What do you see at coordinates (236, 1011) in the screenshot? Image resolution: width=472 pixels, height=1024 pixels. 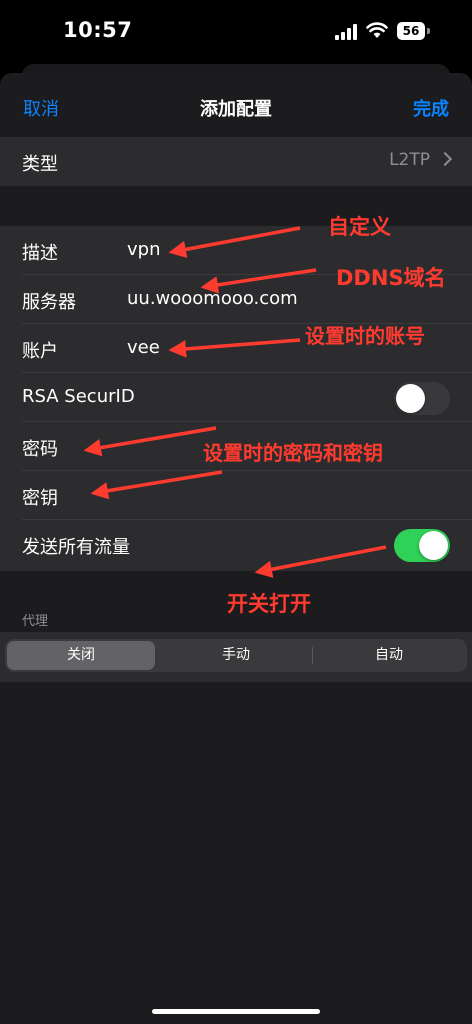 I see `home-indicator` at bounding box center [236, 1011].